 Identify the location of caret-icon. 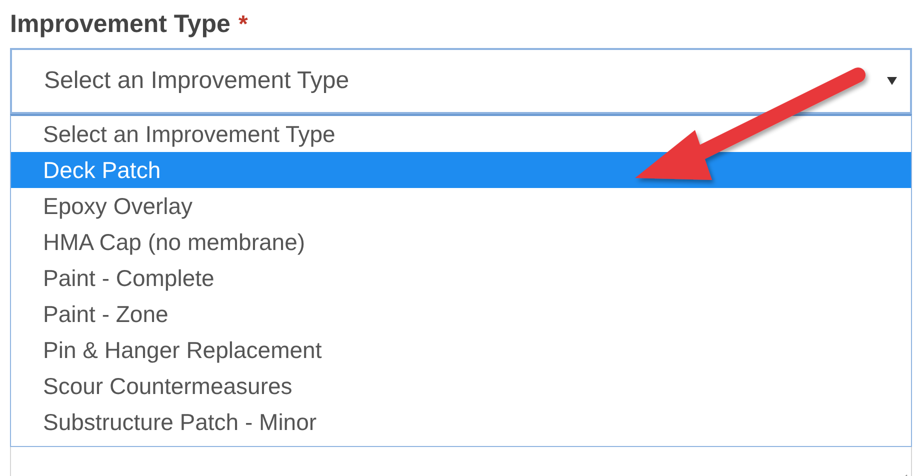
(892, 81).